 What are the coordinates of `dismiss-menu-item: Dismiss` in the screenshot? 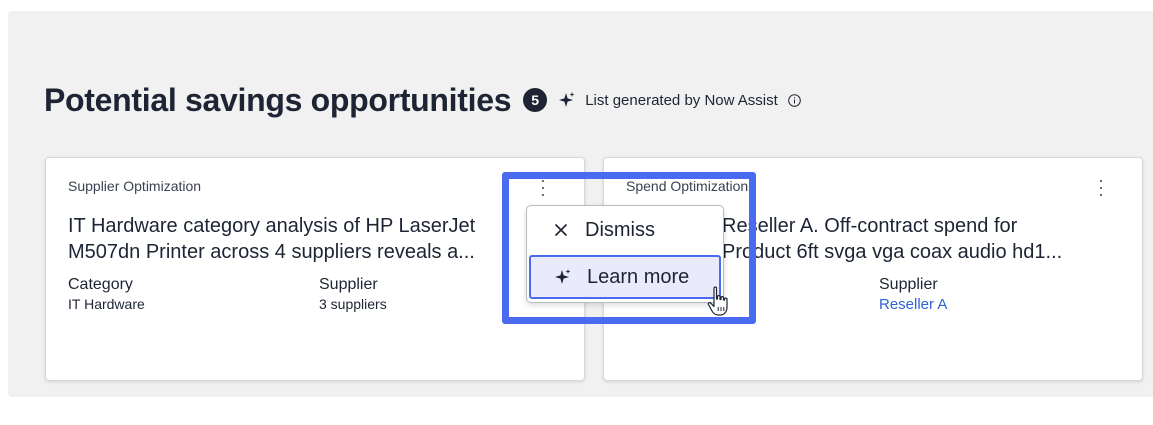 It's located at (625, 230).